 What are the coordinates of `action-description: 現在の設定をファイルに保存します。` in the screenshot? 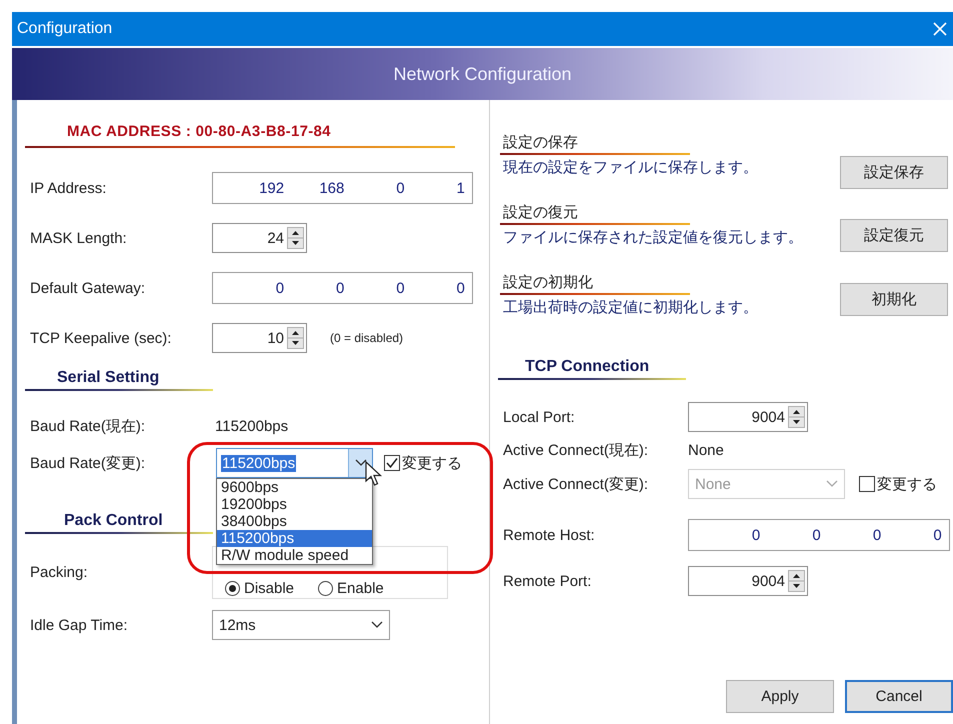 It's located at (631, 168).